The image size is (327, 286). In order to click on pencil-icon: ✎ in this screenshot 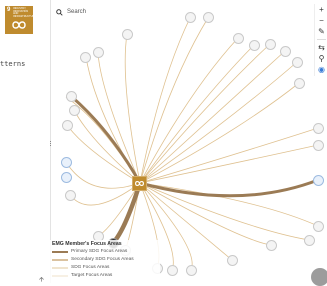, I will do `click(321, 31)`.